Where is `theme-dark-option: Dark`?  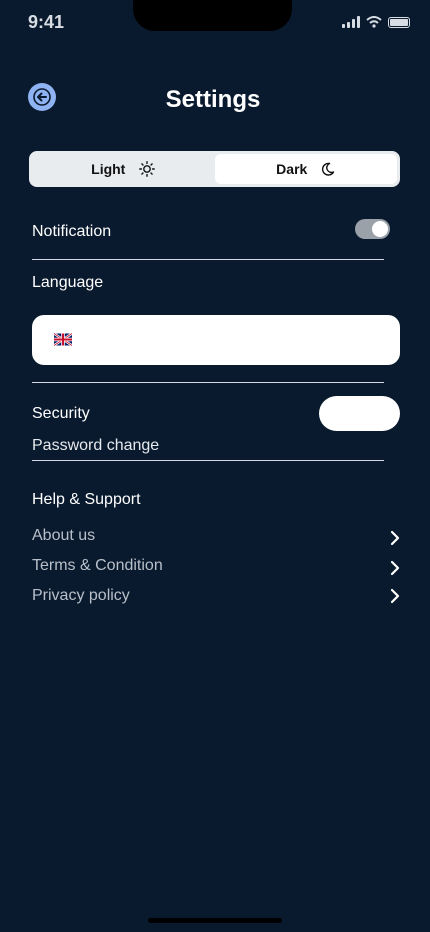
theme-dark-option: Dark is located at coordinates (305, 169).